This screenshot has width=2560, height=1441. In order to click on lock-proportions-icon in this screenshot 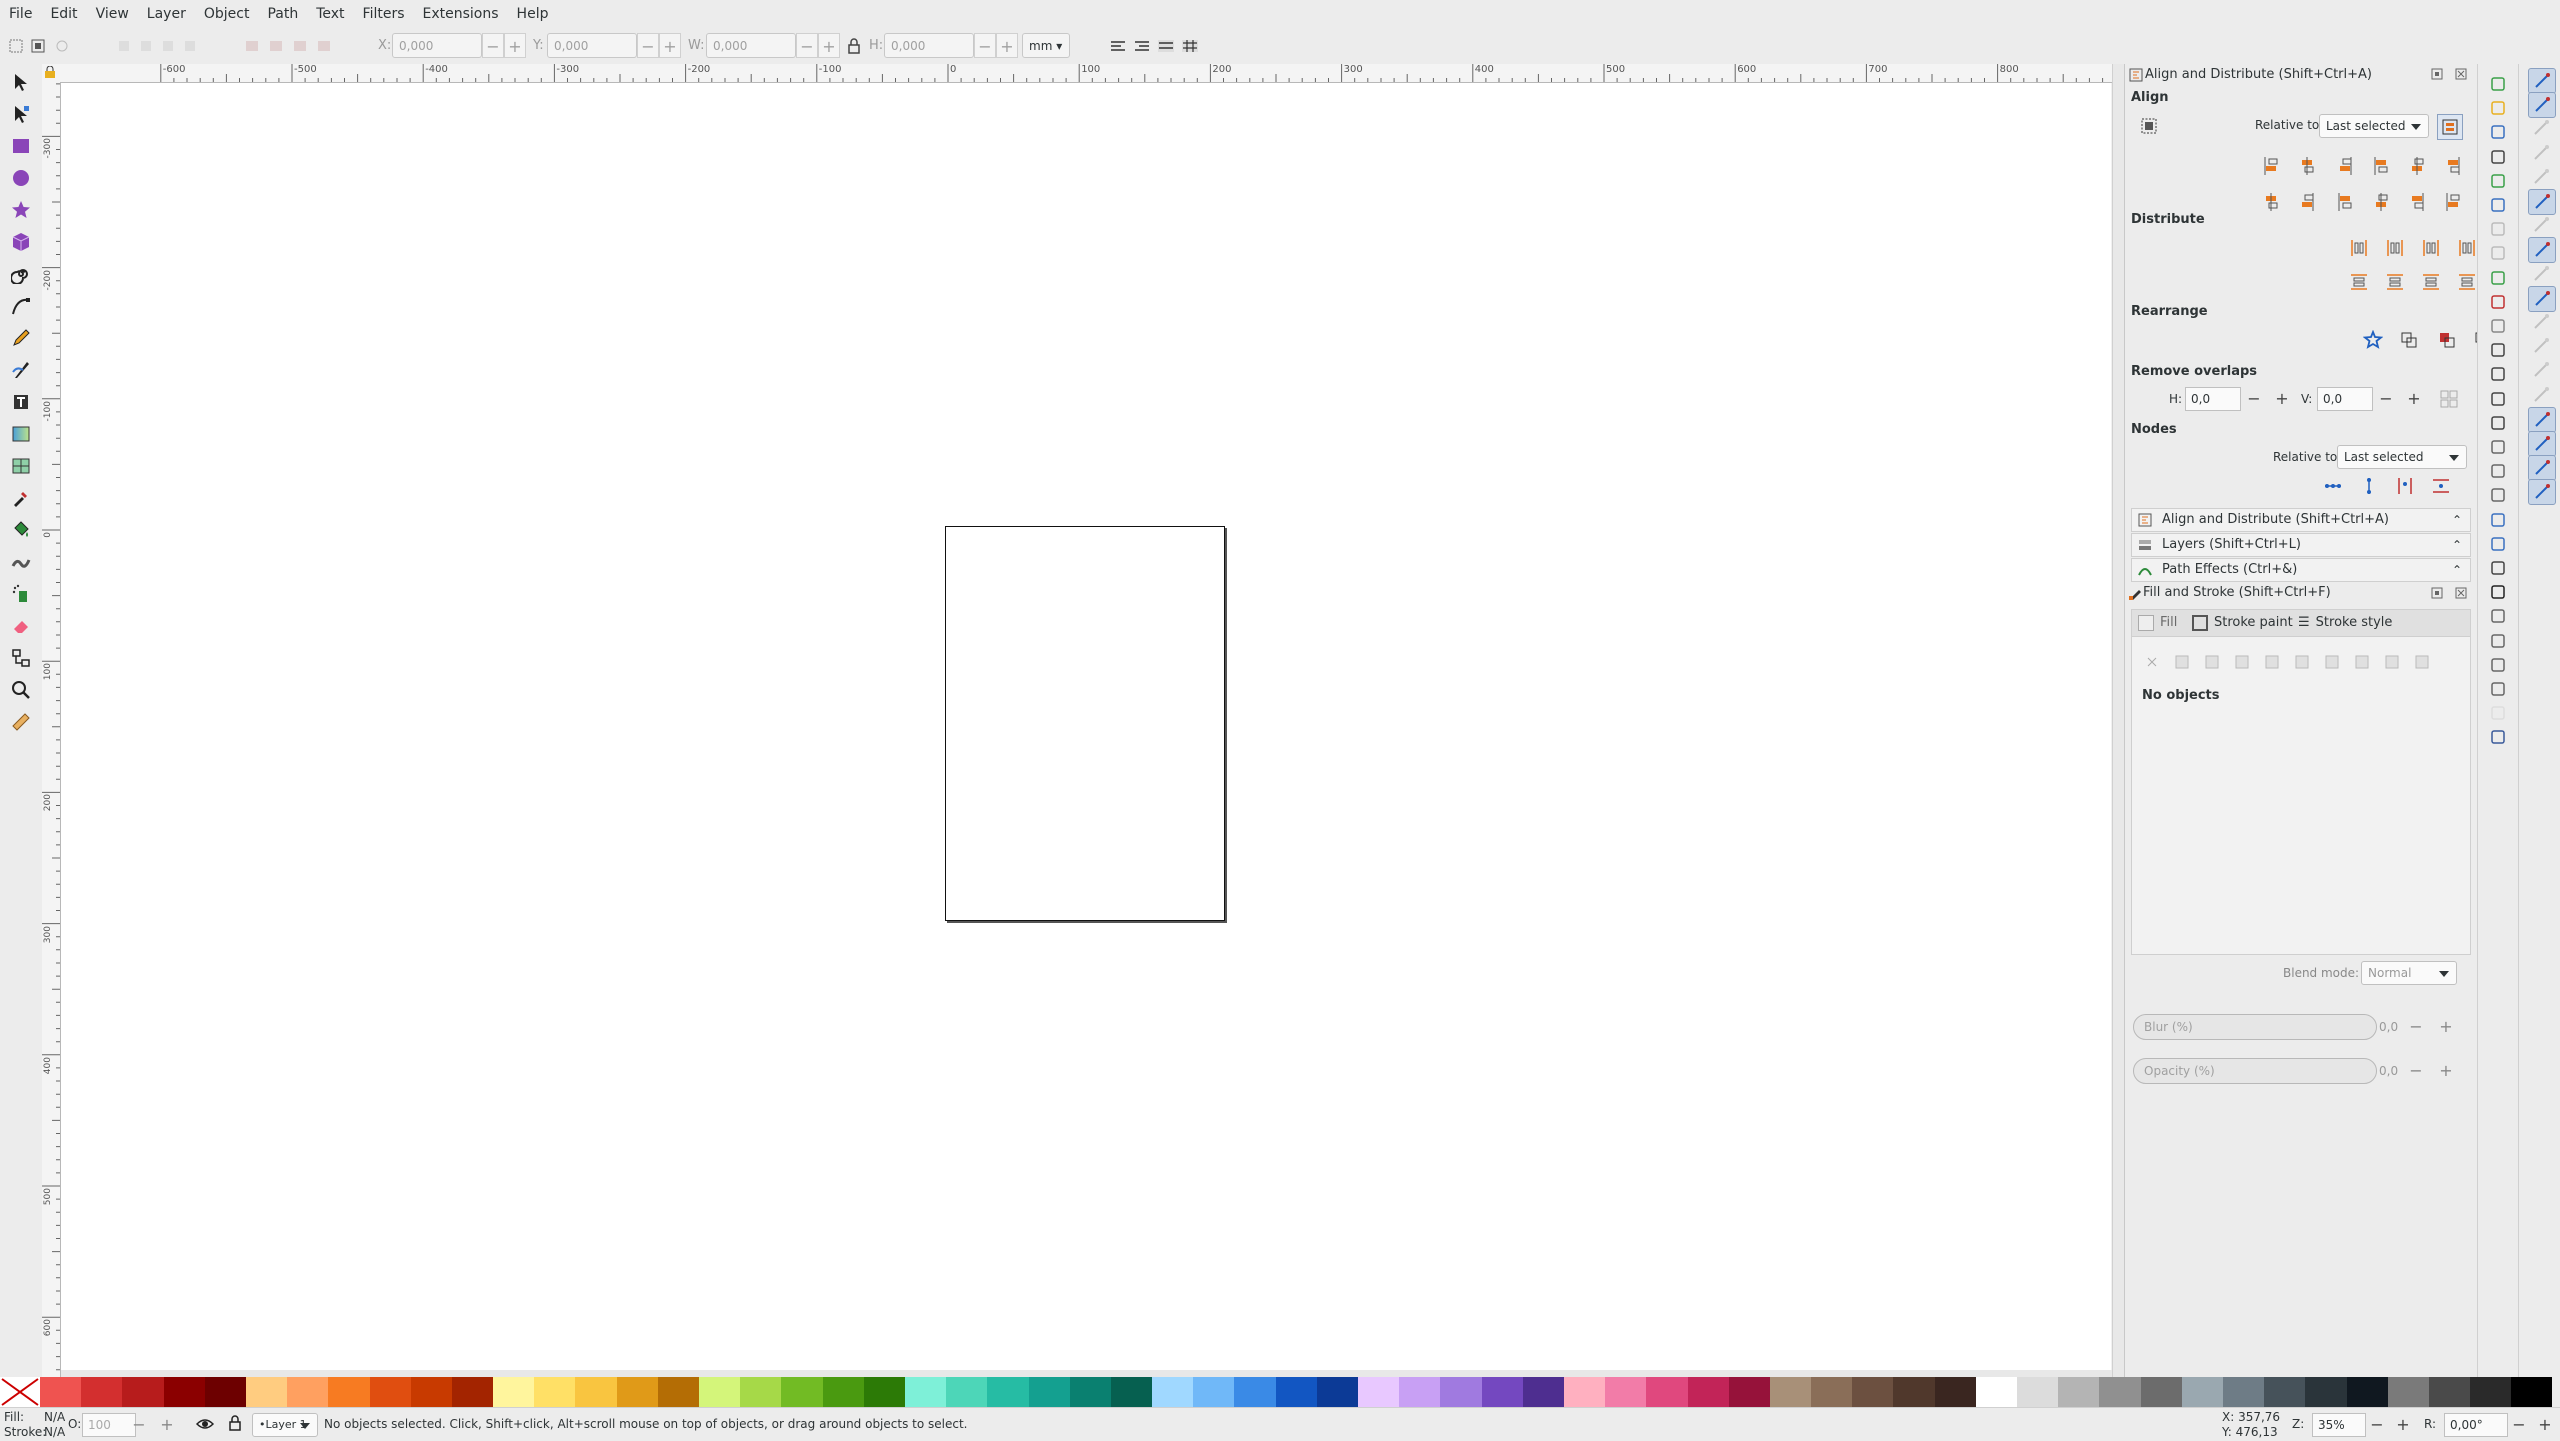, I will do `click(854, 46)`.